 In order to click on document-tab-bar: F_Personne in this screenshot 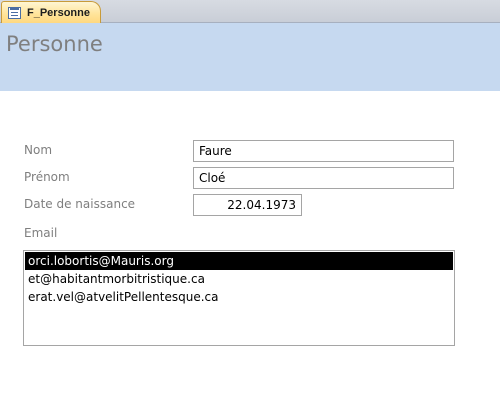, I will do `click(250, 12)`.